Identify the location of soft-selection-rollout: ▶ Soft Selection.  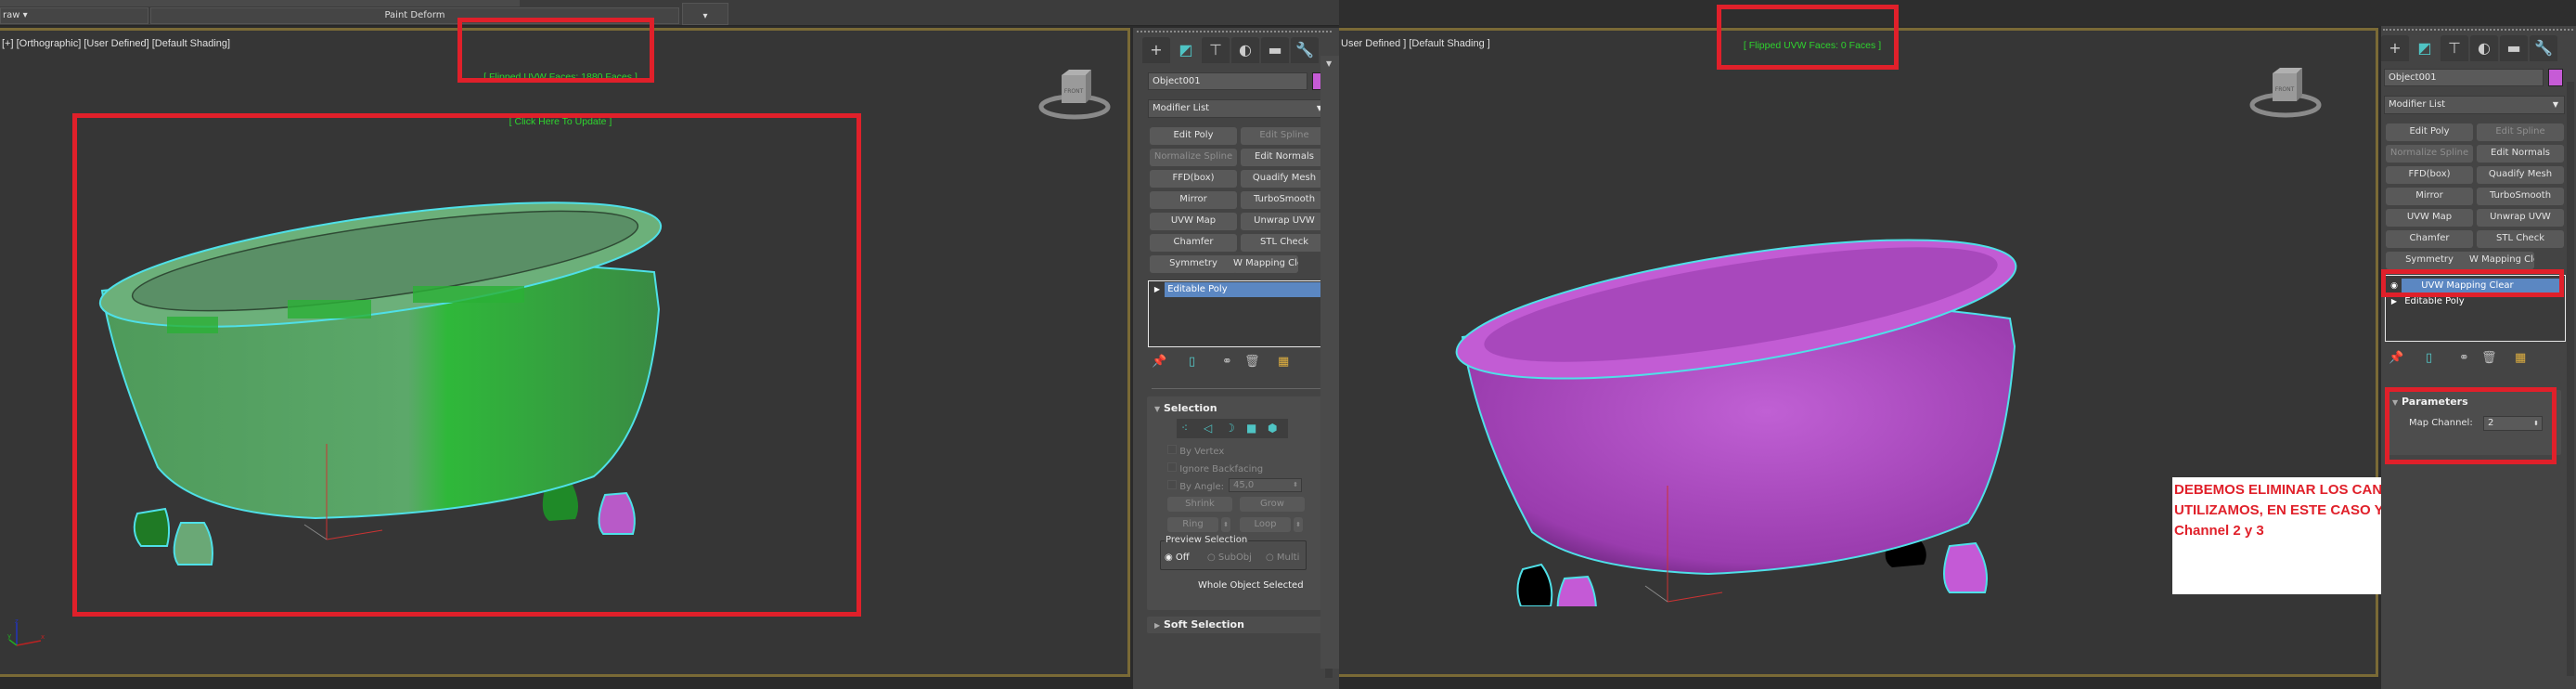
(1234, 625).